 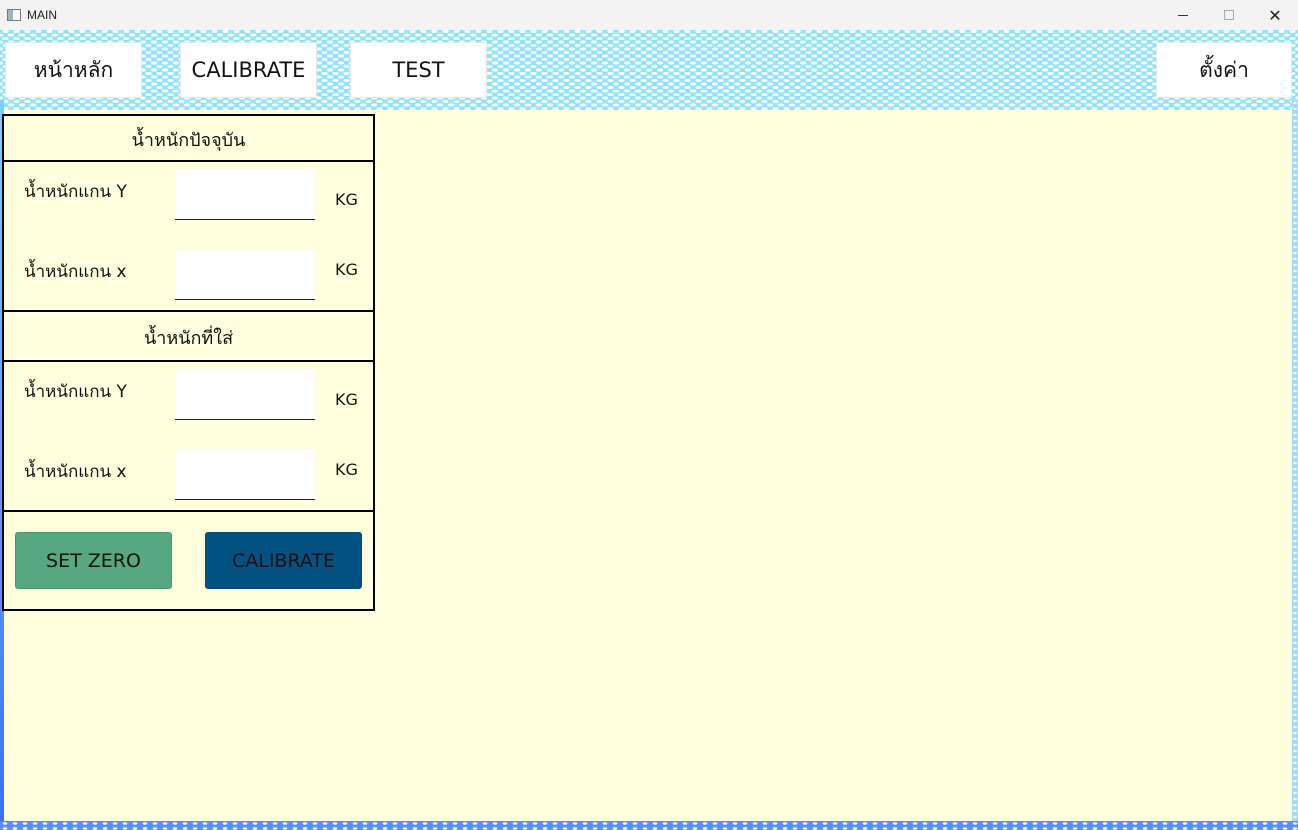 What do you see at coordinates (649, 825) in the screenshot?
I see `window-bottom-edge` at bounding box center [649, 825].